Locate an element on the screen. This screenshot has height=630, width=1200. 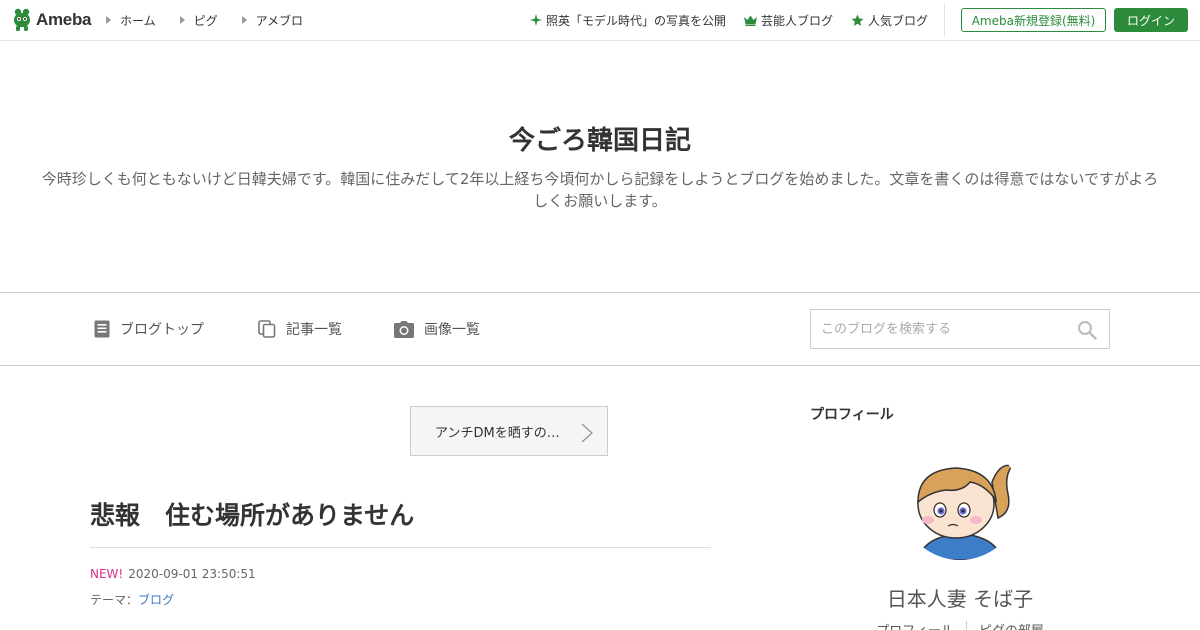
promo-link-popular-blogs: 人気ブログ is located at coordinates (889, 20).